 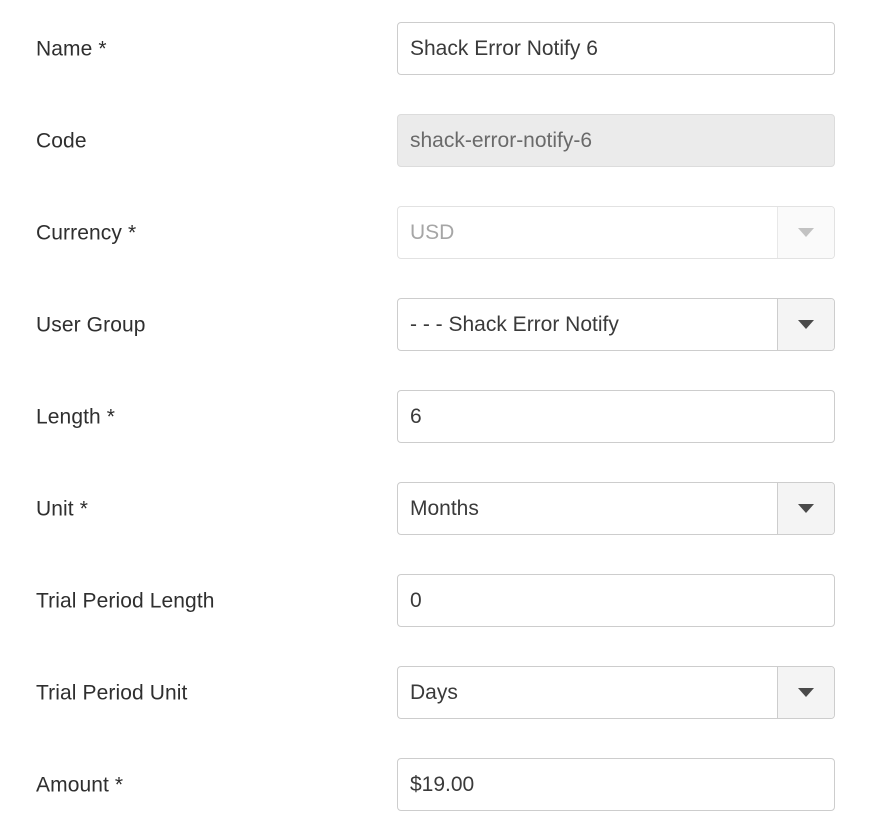 I want to click on field-label-text: Unit, so click(x=55, y=508).